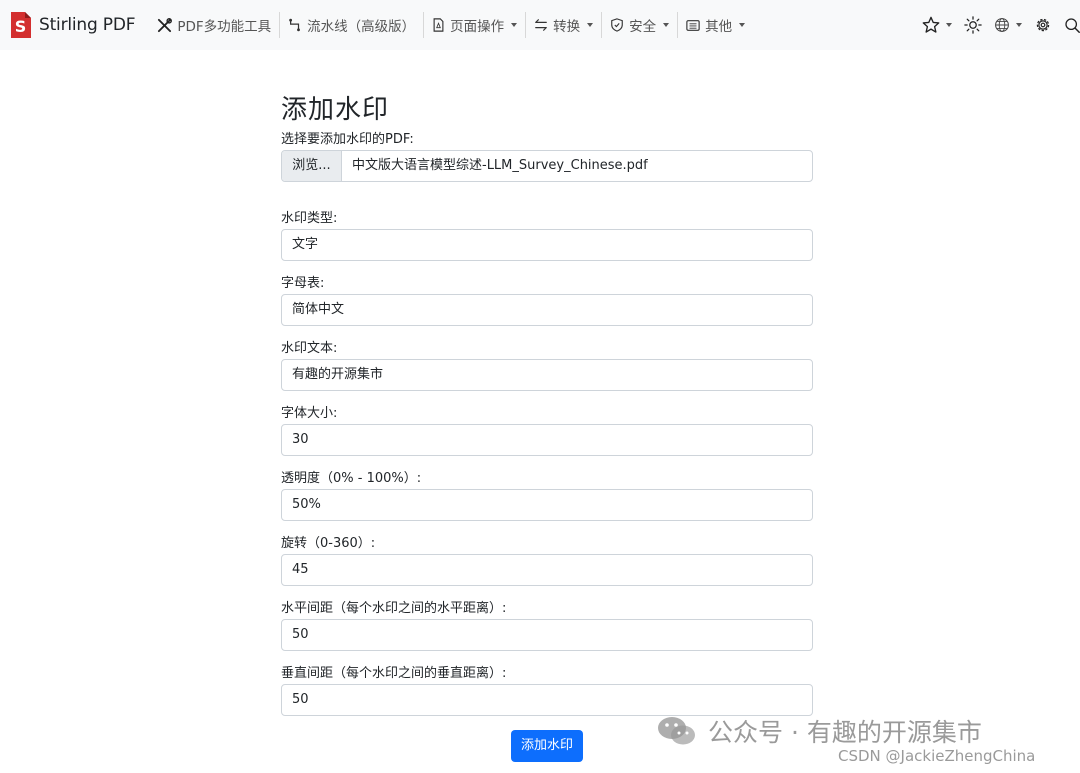 The image size is (1080, 773). I want to click on star-icon, so click(931, 24).